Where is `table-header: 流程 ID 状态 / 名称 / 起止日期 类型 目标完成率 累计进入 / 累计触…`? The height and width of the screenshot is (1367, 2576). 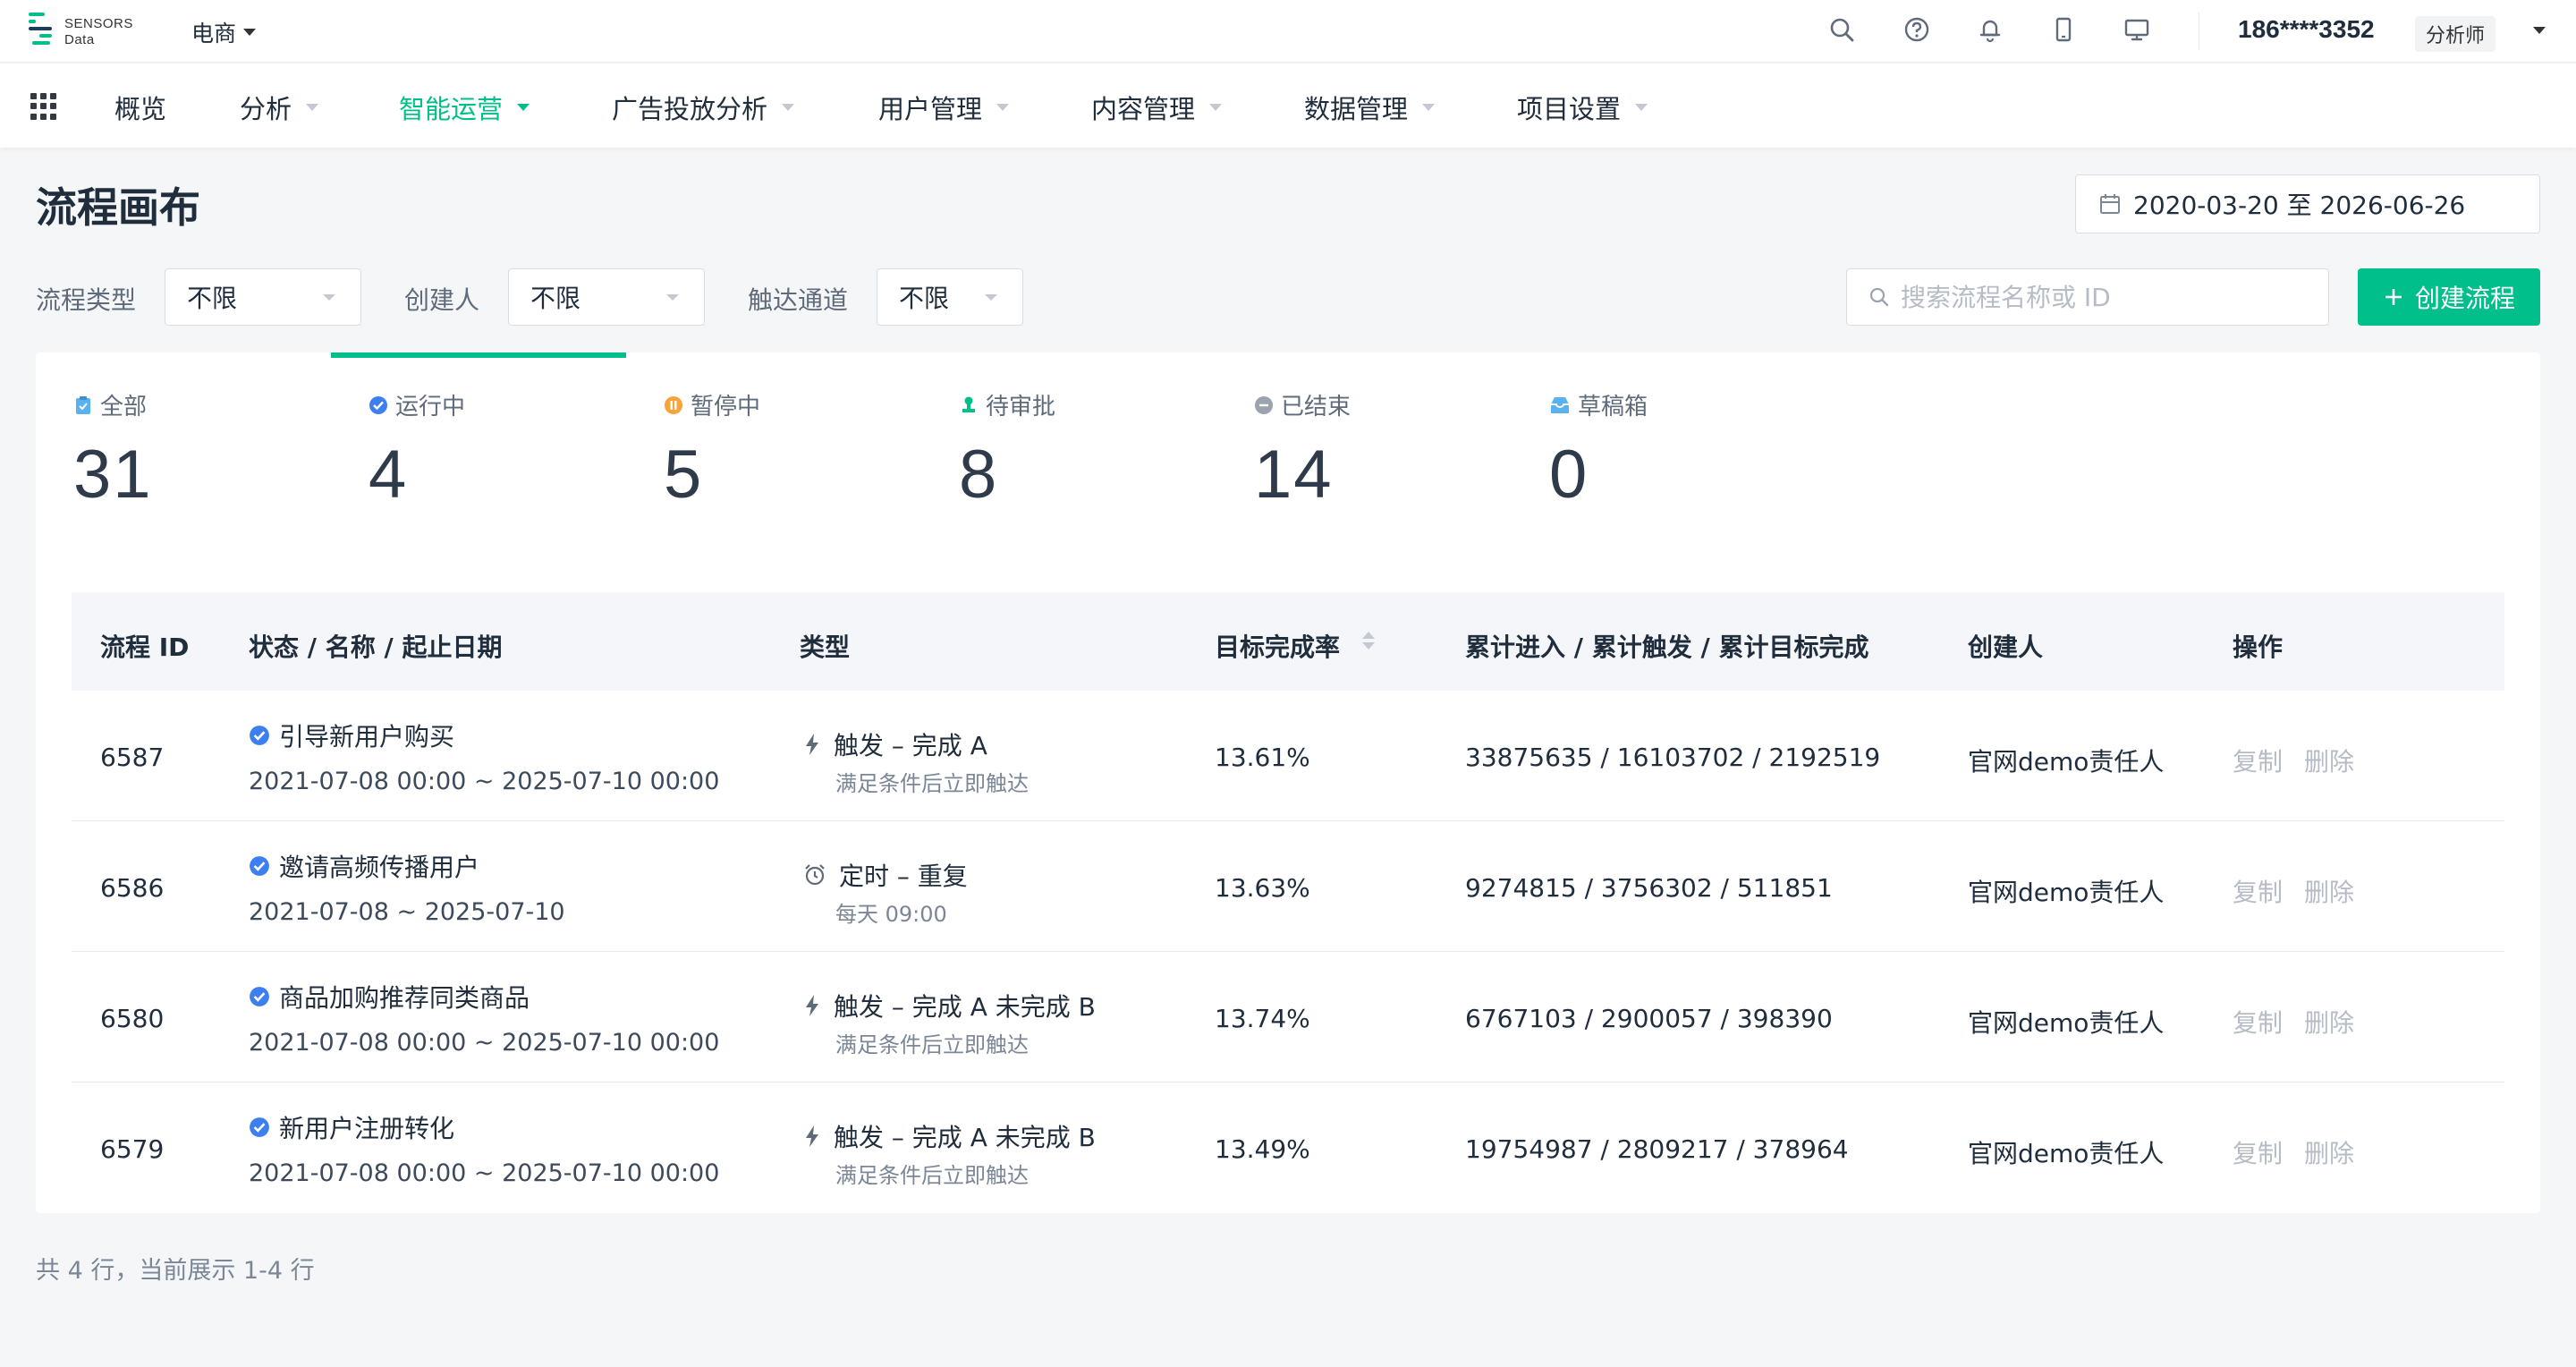
table-header: 流程 ID 状态 / 名称 / 起止日期 类型 目标完成率 累计进入 / 累计触… is located at coordinates (1288, 641).